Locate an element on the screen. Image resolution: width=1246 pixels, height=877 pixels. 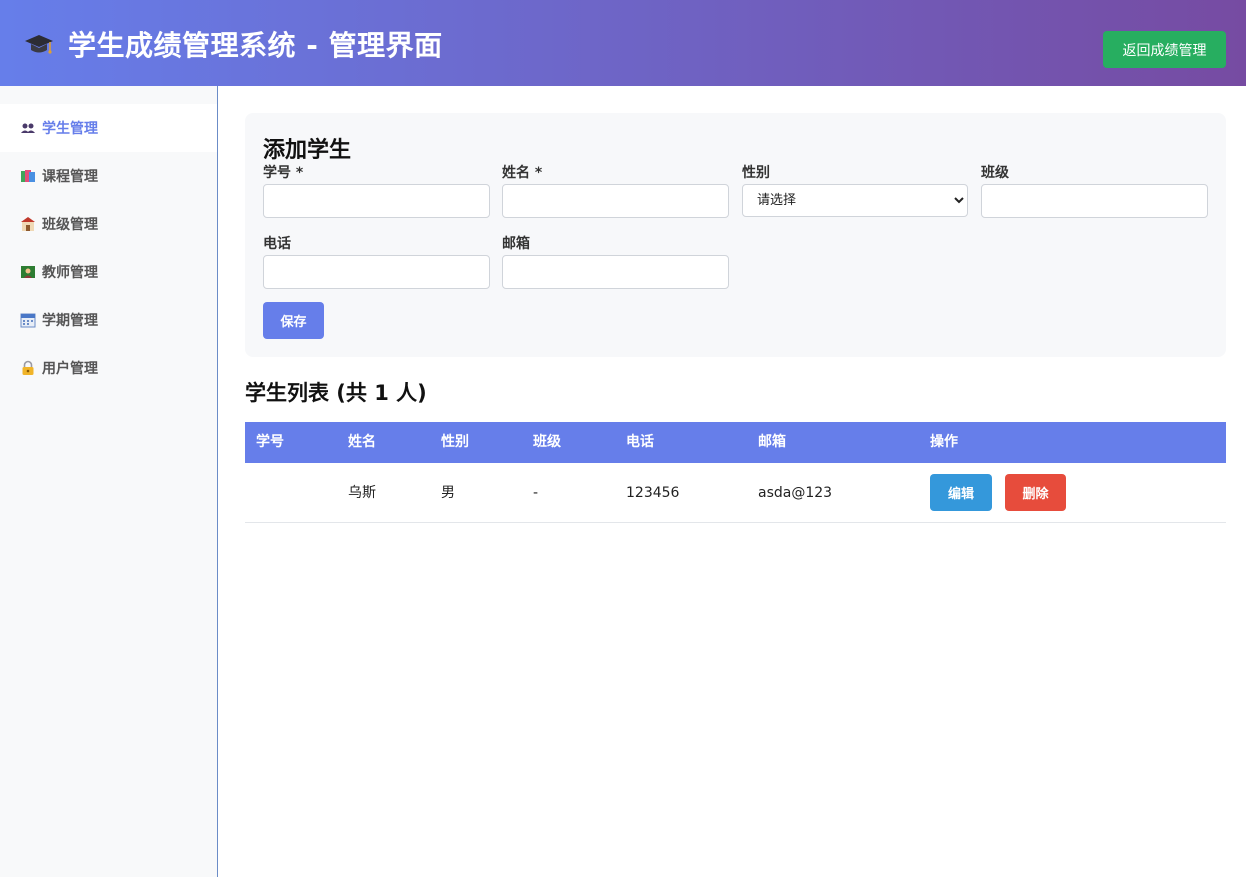
sidebar-item-semesters: 学期管理 is located at coordinates (108, 320).